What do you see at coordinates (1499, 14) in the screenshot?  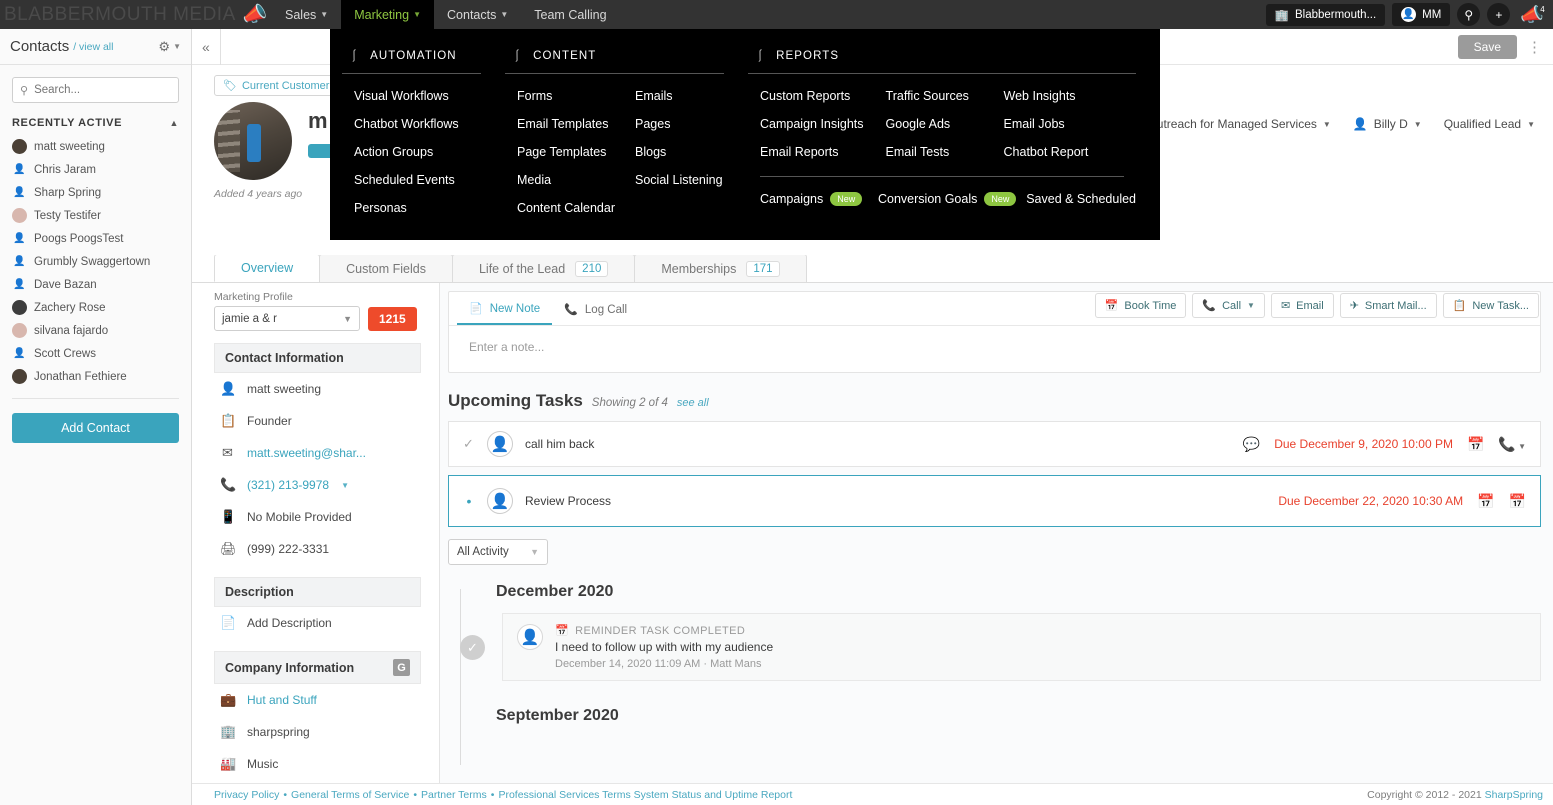 I see `plus-icon: +` at bounding box center [1499, 14].